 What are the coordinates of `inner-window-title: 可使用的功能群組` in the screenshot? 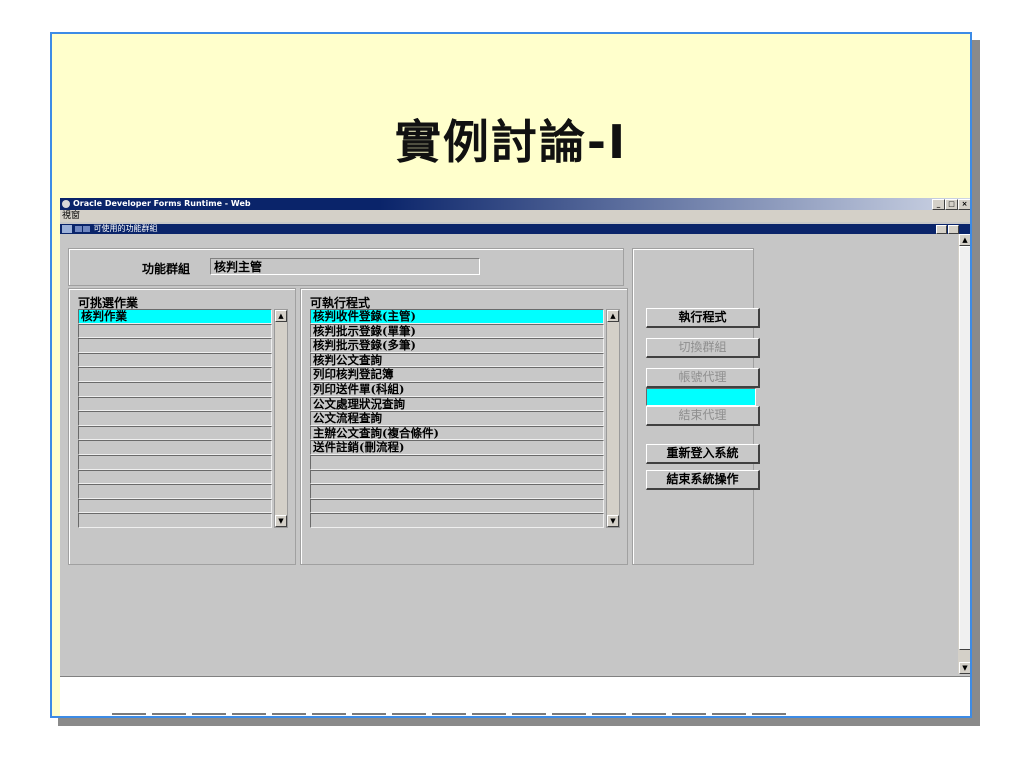 It's located at (125, 228).